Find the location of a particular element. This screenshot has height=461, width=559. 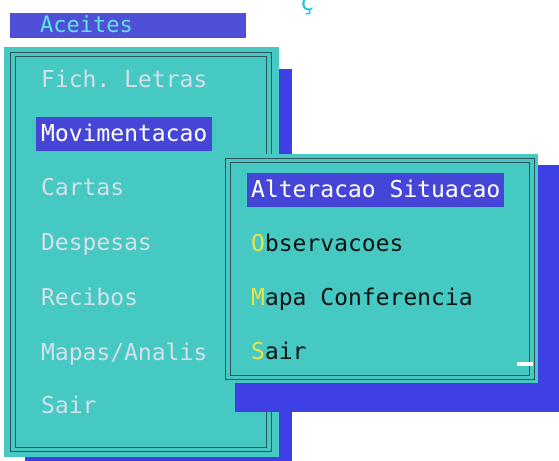

submenu-item-observacoes: Observacoes is located at coordinates (327, 244).